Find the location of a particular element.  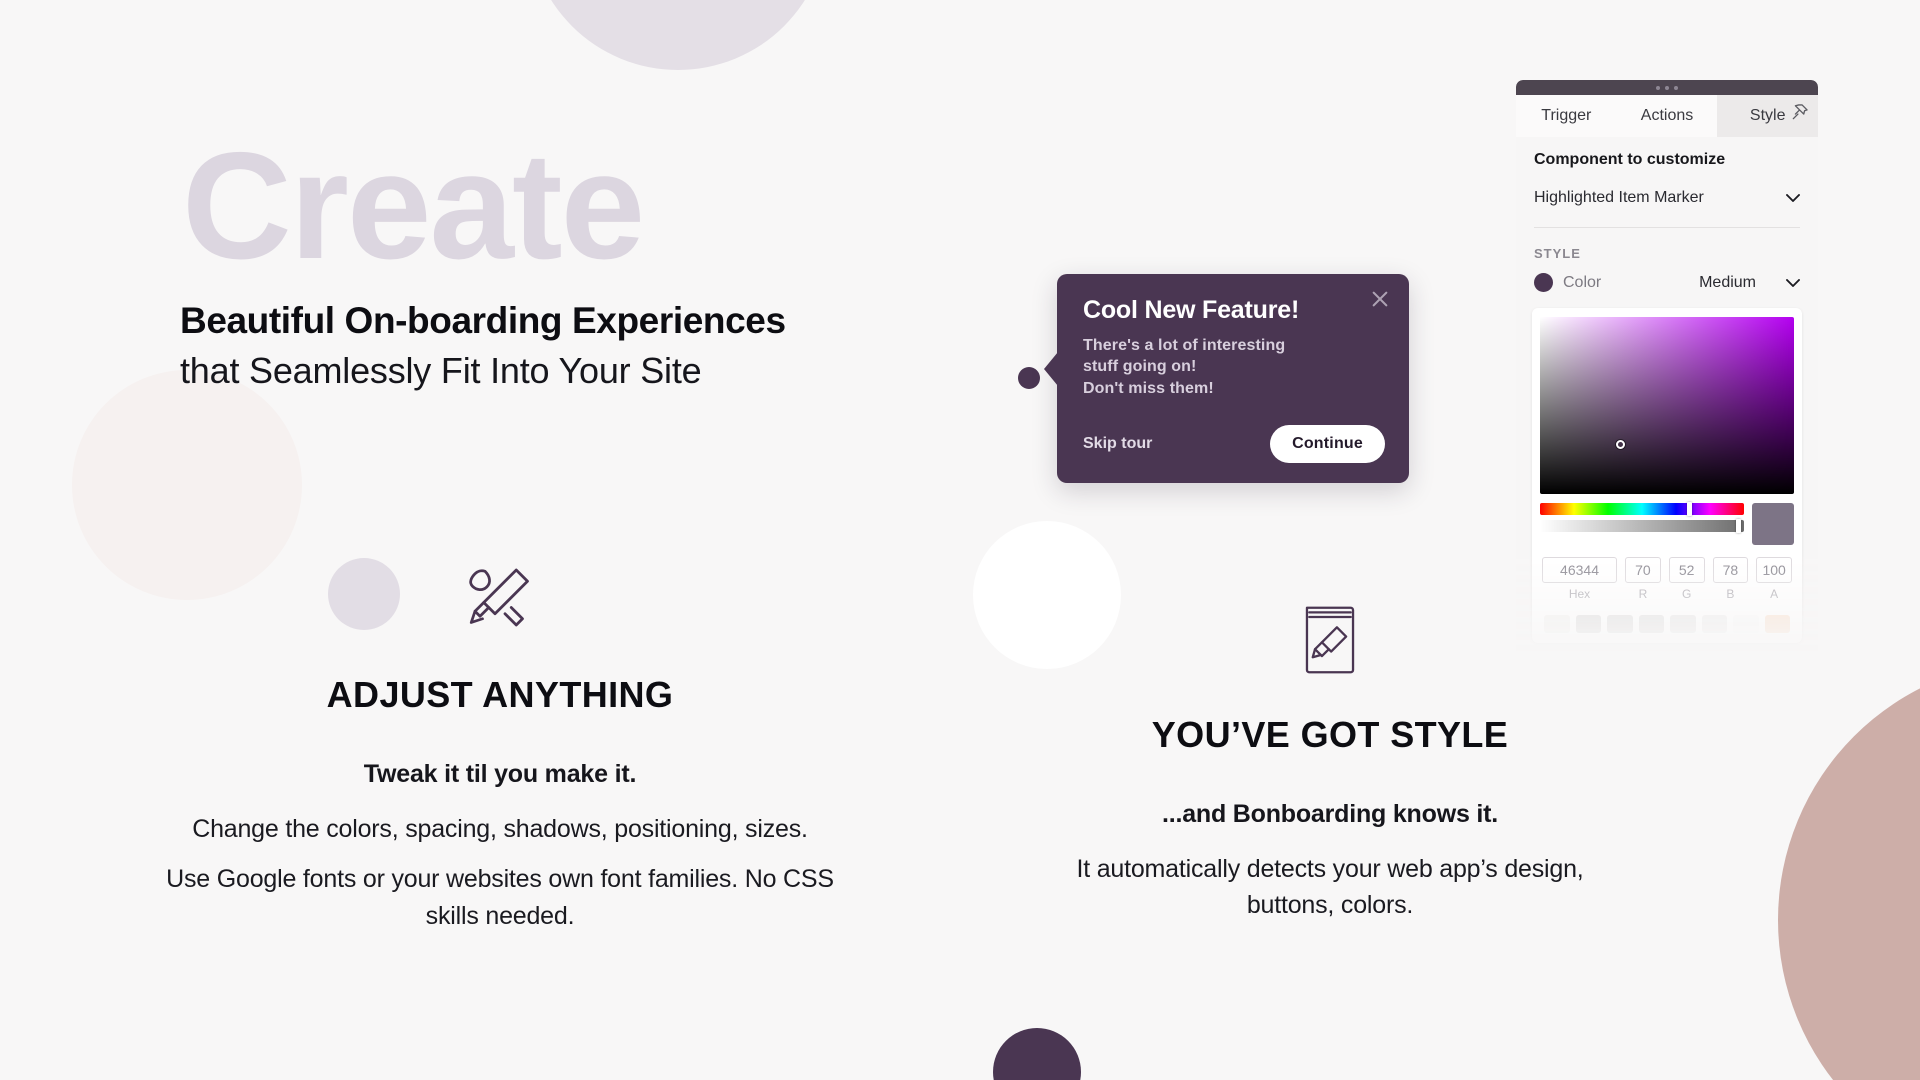

alpha-slider is located at coordinates (1642, 526).